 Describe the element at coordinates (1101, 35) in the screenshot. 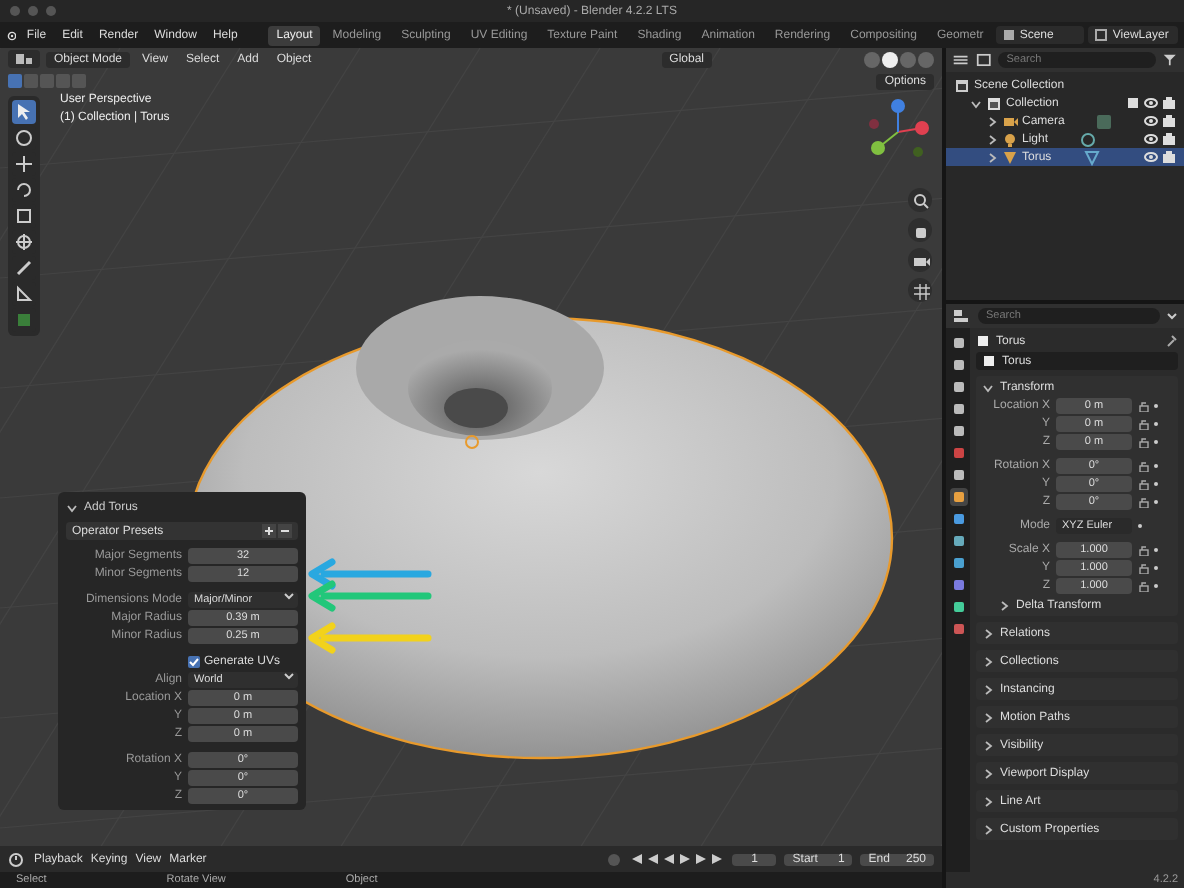

I see `layers-icon` at that location.